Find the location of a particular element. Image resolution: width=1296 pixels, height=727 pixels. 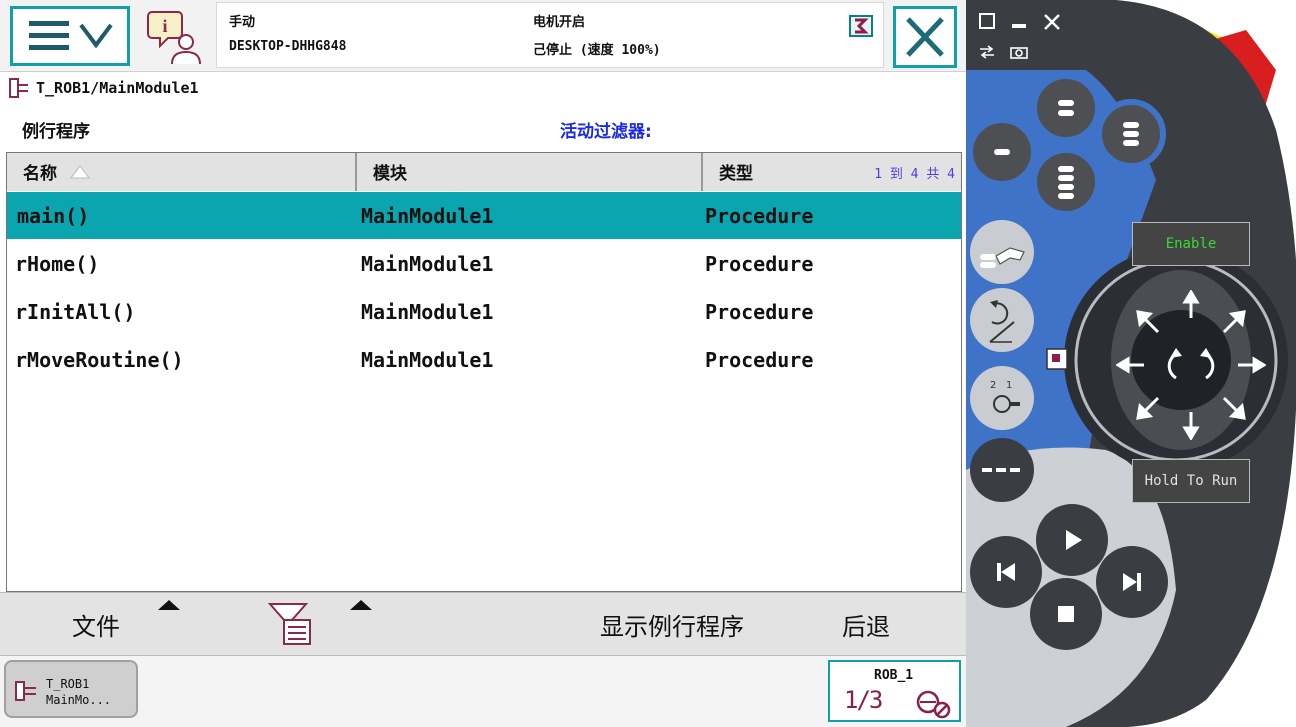

select-mechanical-unit-icon is located at coordinates (1003, 253).